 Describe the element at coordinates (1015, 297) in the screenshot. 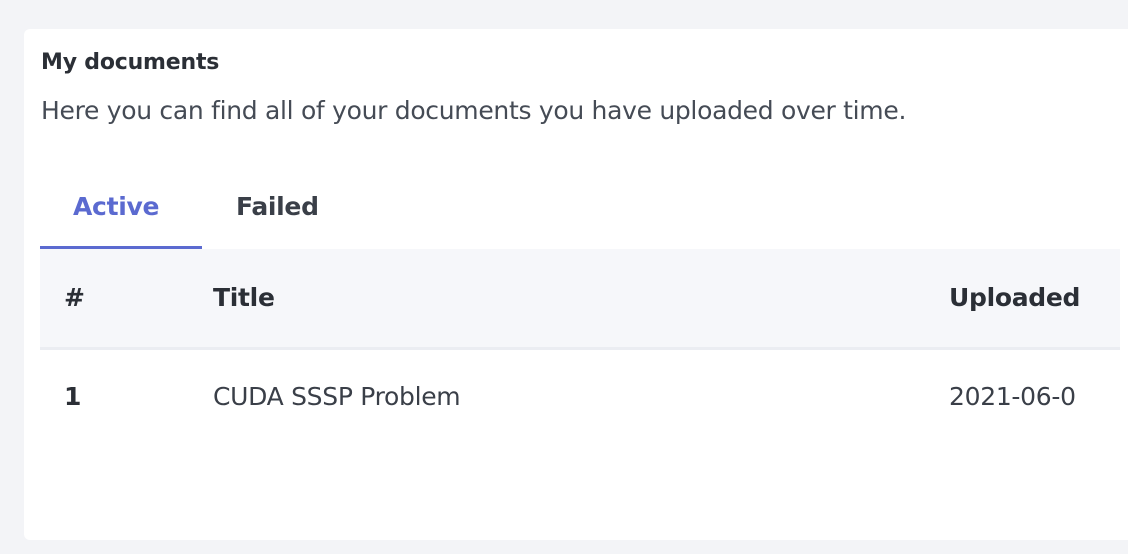

I see `column-header-uploaded: Uploaded` at that location.